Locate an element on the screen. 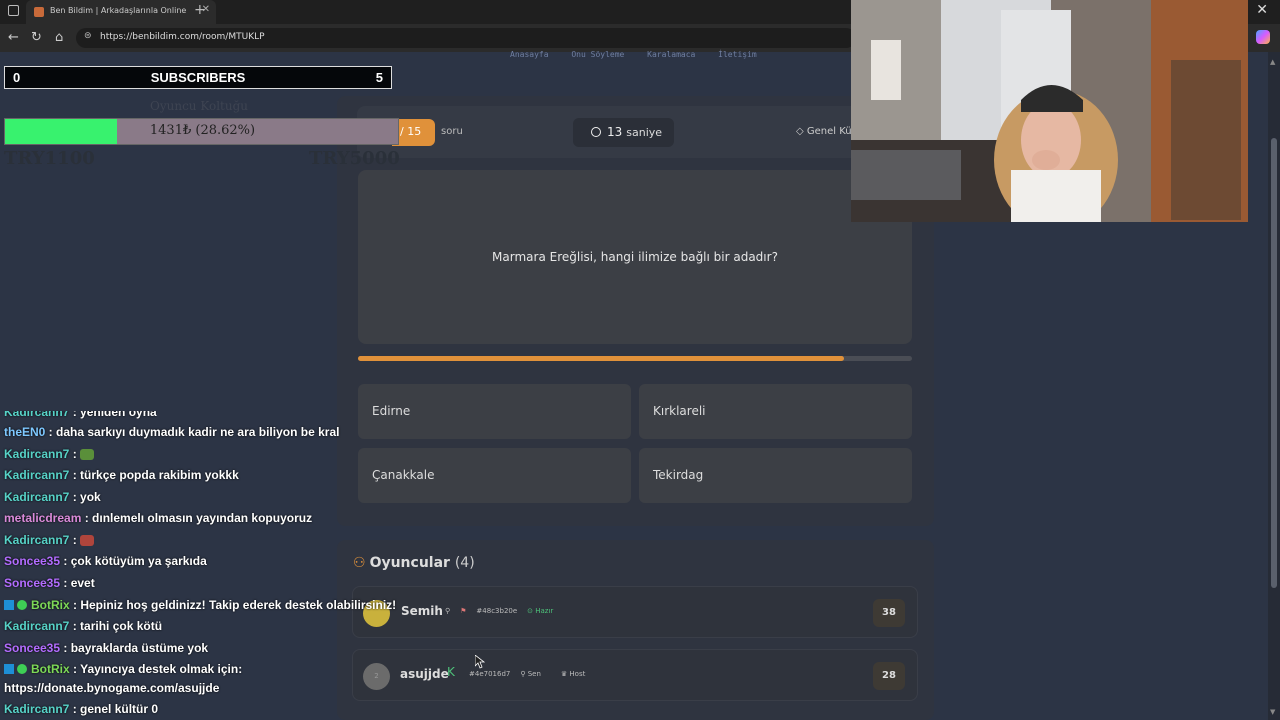  donation-goal-max: TRY5000 is located at coordinates (354, 158).